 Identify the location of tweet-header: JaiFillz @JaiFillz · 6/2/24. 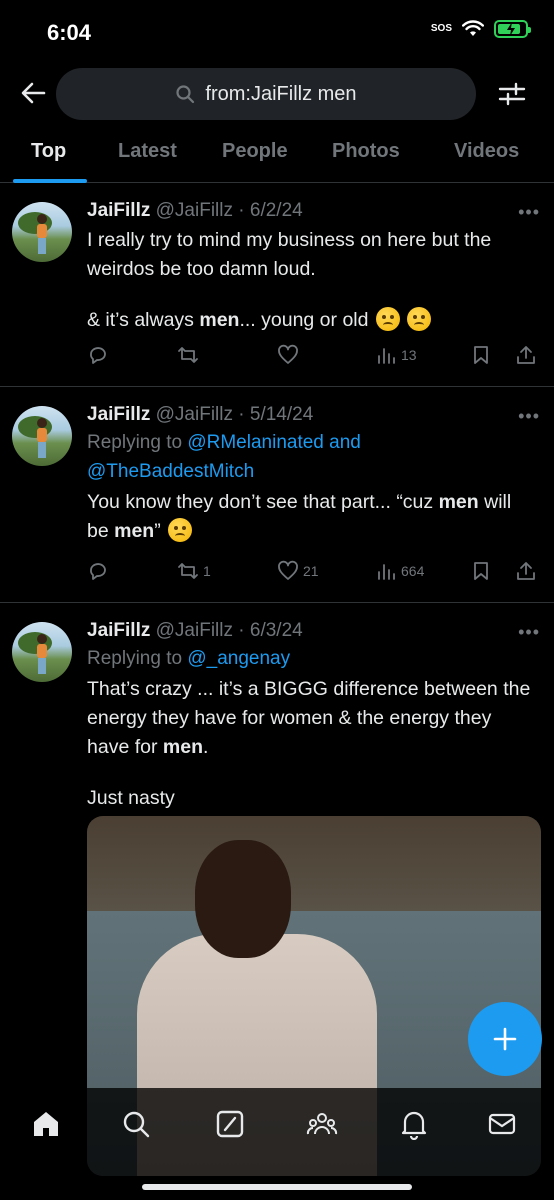
(311, 211).